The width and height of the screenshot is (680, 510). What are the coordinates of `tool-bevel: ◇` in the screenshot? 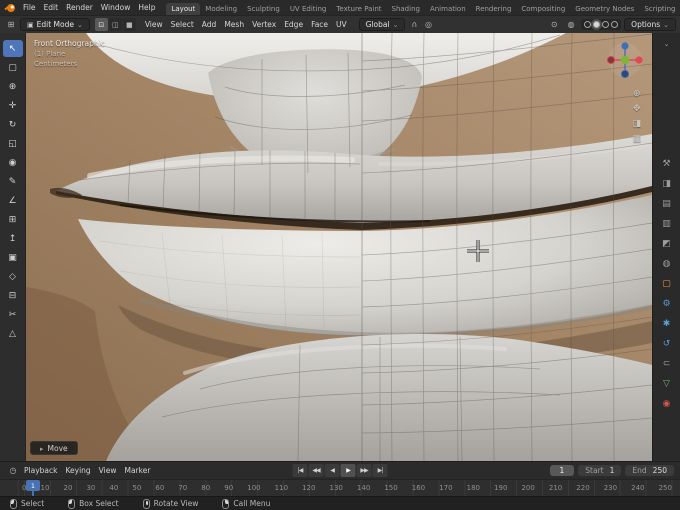 It's located at (12, 276).